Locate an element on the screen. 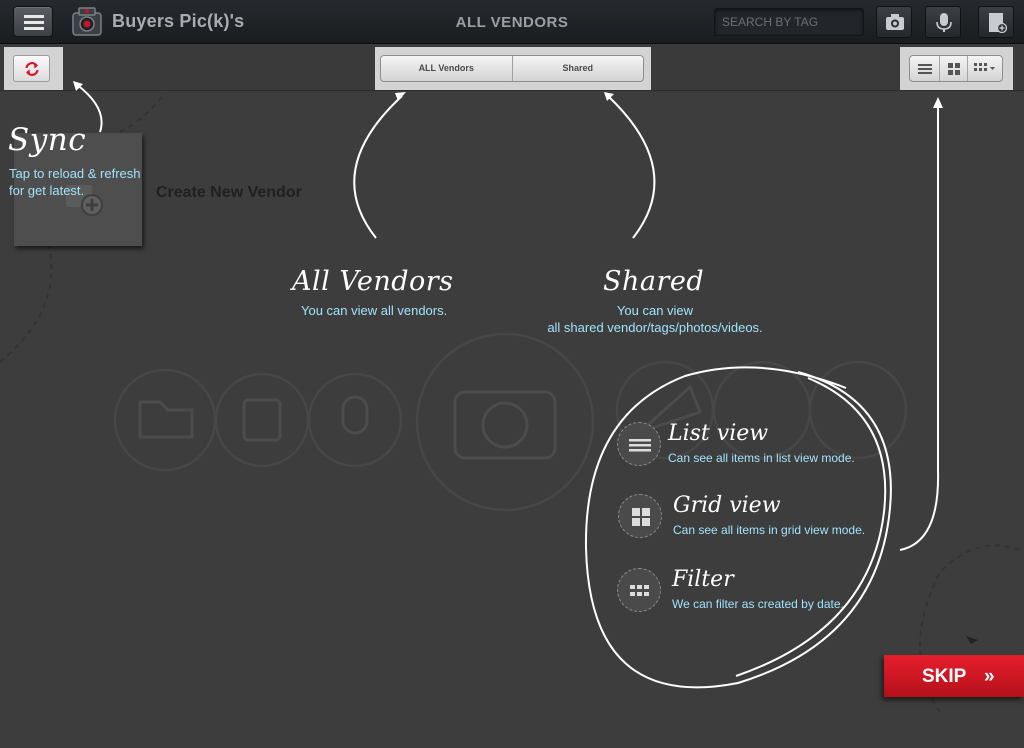  view-mode-control is located at coordinates (956, 68).